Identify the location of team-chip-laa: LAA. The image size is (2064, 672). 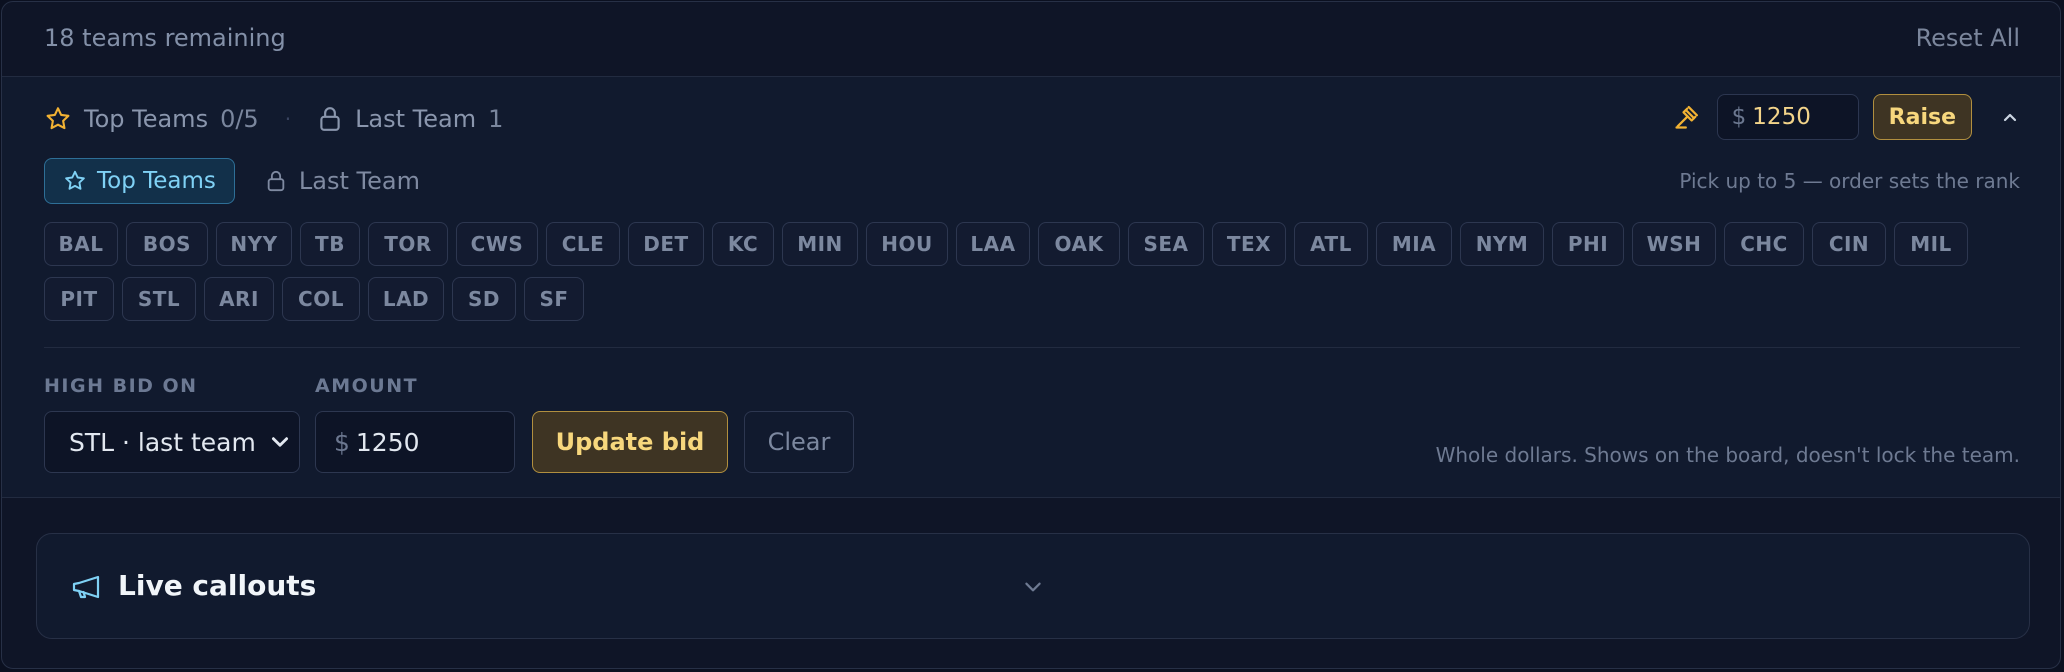
(993, 244).